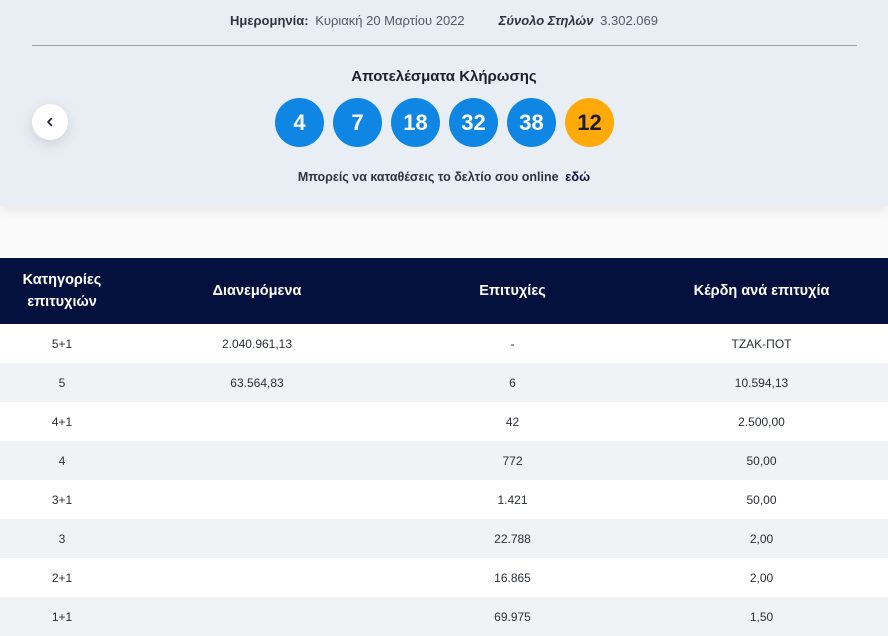  I want to click on cell-category: 2+1, so click(62, 577).